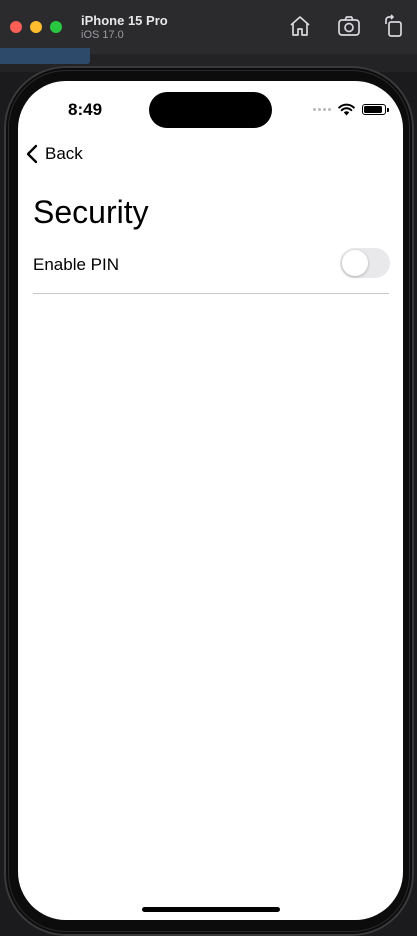 The width and height of the screenshot is (417, 936). Describe the element at coordinates (45, 56) in the screenshot. I see `background-window-tab` at that location.